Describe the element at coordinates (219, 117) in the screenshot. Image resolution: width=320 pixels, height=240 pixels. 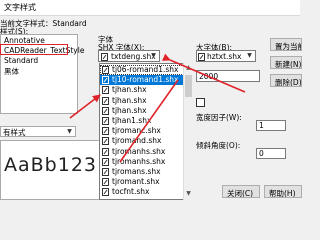
I see `width-factor-label: 宽度因子(W):` at that location.